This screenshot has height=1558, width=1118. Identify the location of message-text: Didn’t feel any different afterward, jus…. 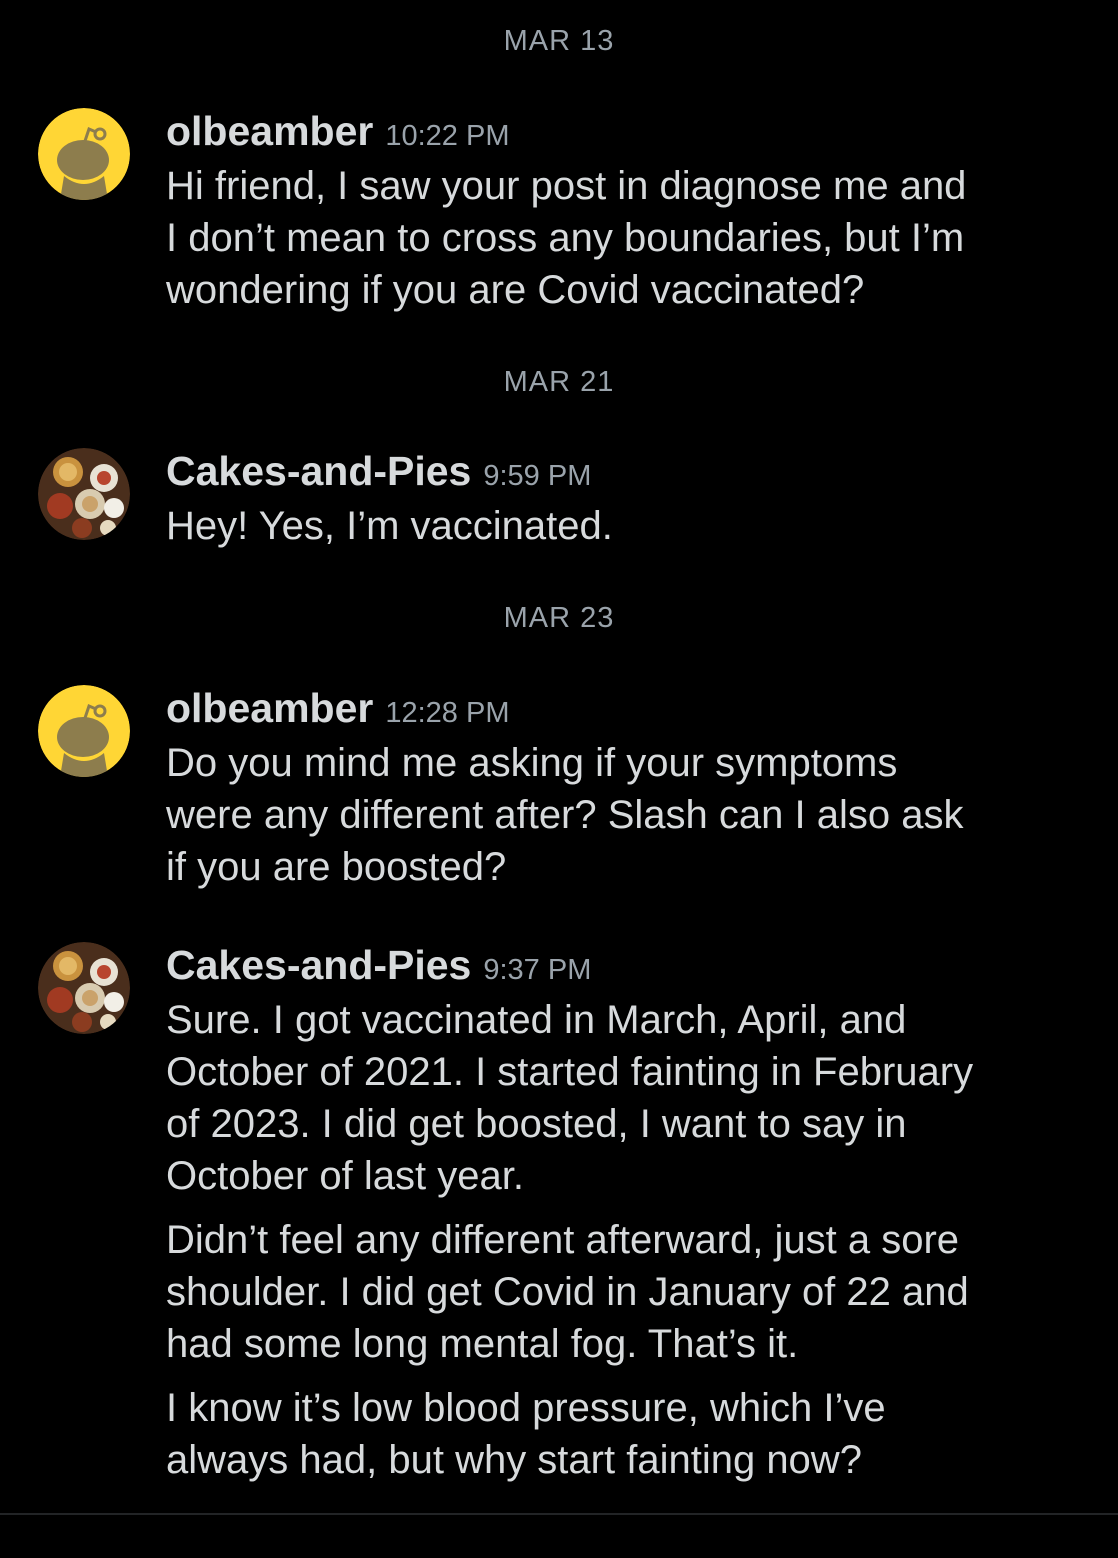
(567, 1292).